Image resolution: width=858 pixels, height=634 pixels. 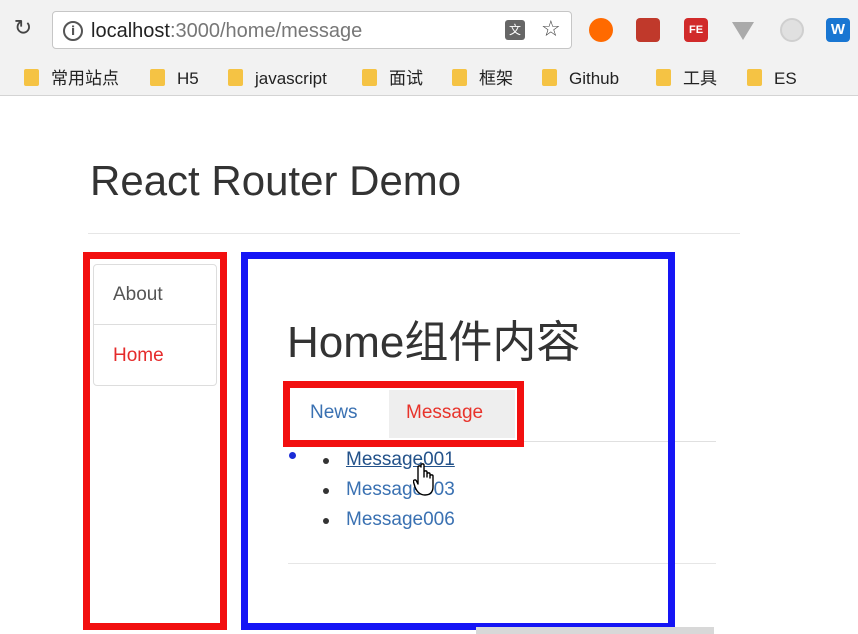 What do you see at coordinates (403, 414) in the screenshot?
I see `annotation-frame-tabs` at bounding box center [403, 414].